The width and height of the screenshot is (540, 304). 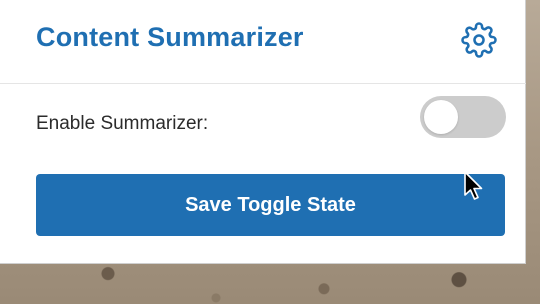 What do you see at coordinates (122, 123) in the screenshot?
I see `enable-summarizer-label: Enable Summarizer:` at bounding box center [122, 123].